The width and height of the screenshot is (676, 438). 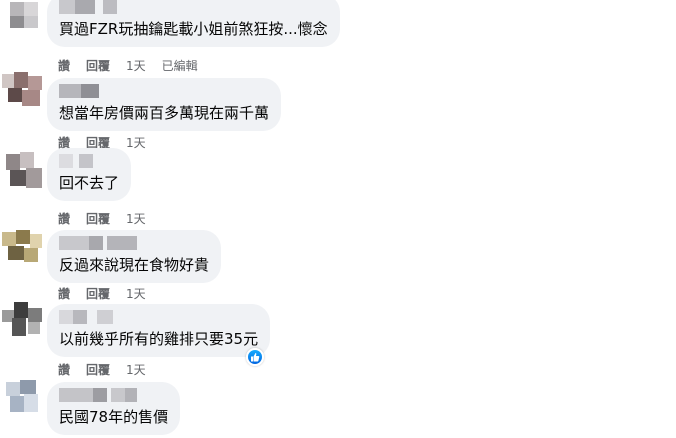 I want to click on comment-bubble: 民國78年的售價, so click(x=114, y=408).